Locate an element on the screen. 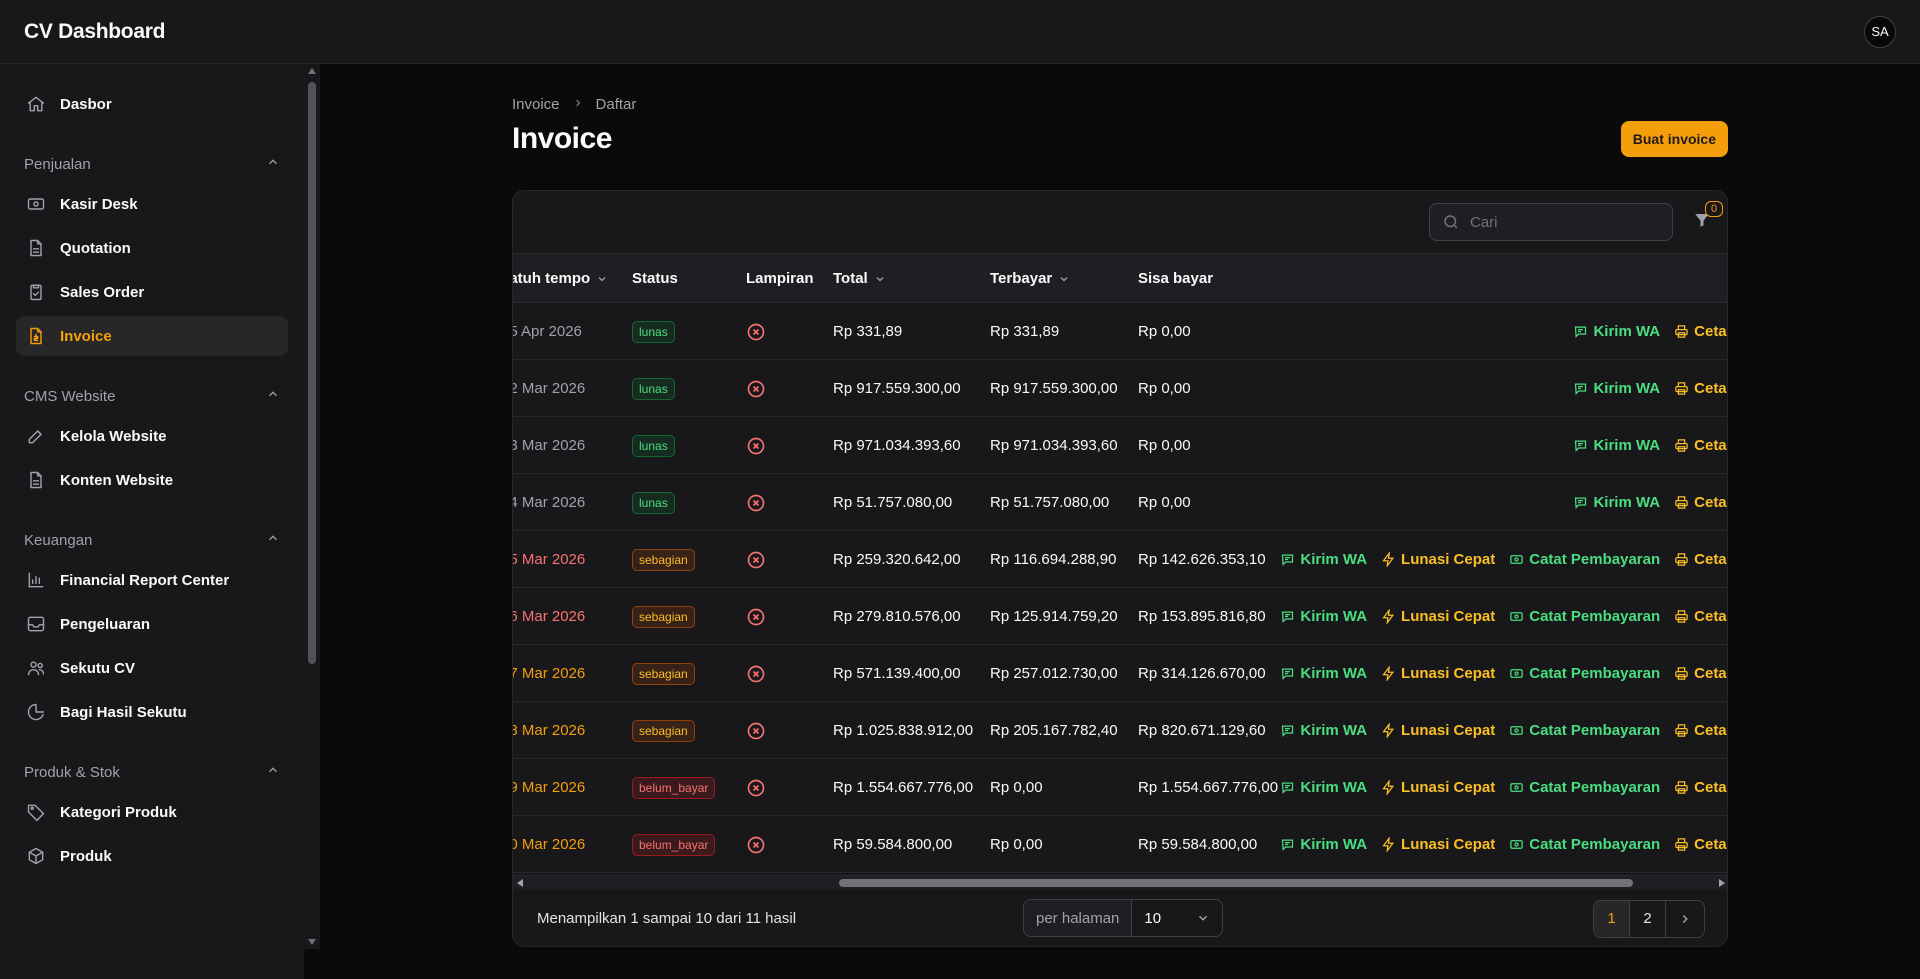 The image size is (1920, 979). scroll-left-arrow is located at coordinates (520, 883).